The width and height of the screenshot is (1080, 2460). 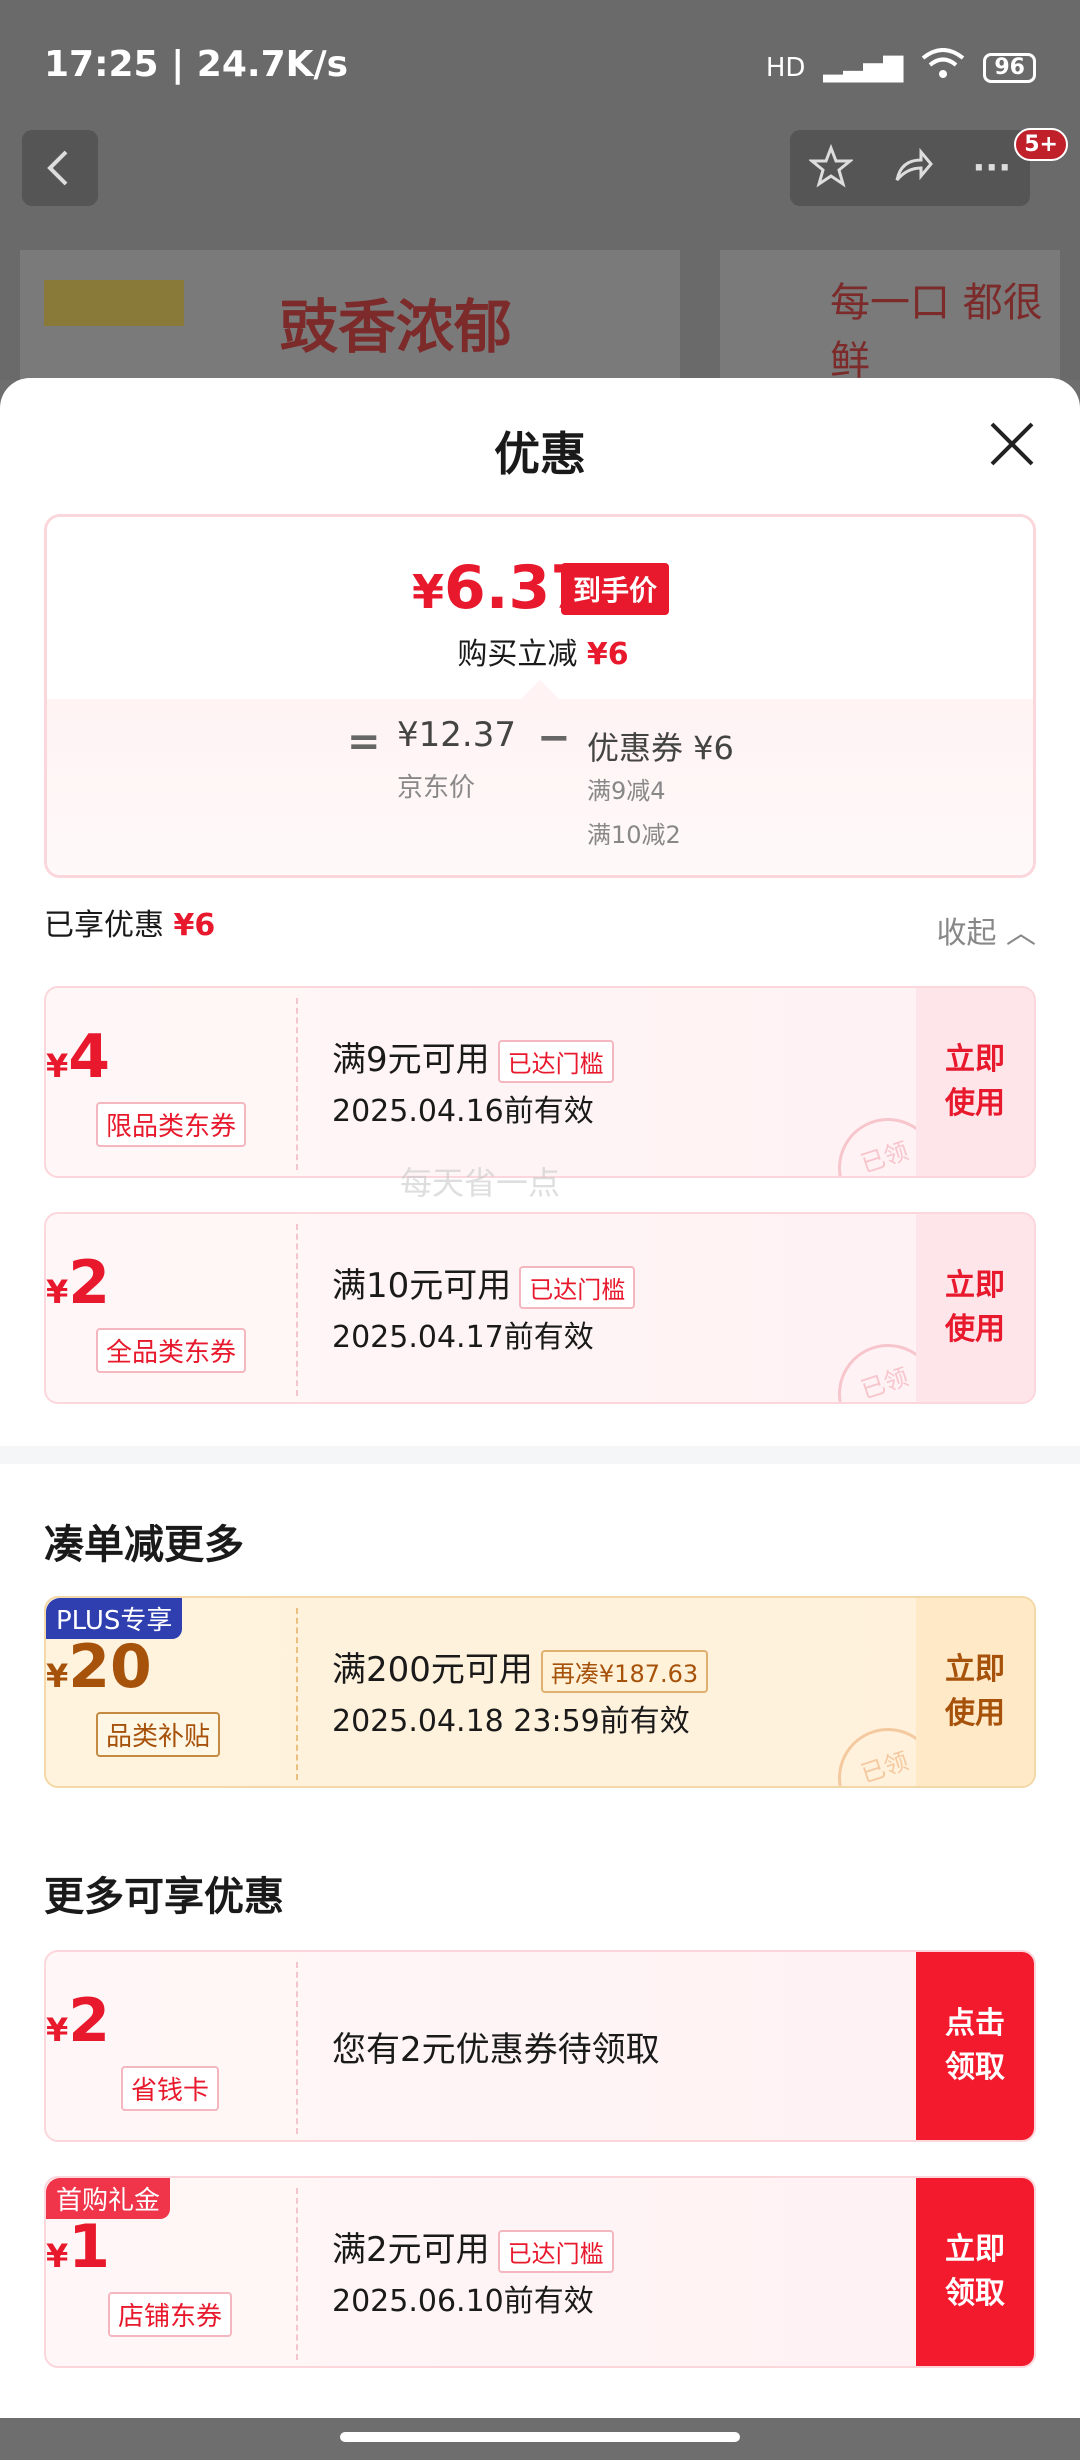 What do you see at coordinates (170, 2088) in the screenshot?
I see `coupon-type: 省钱卡` at bounding box center [170, 2088].